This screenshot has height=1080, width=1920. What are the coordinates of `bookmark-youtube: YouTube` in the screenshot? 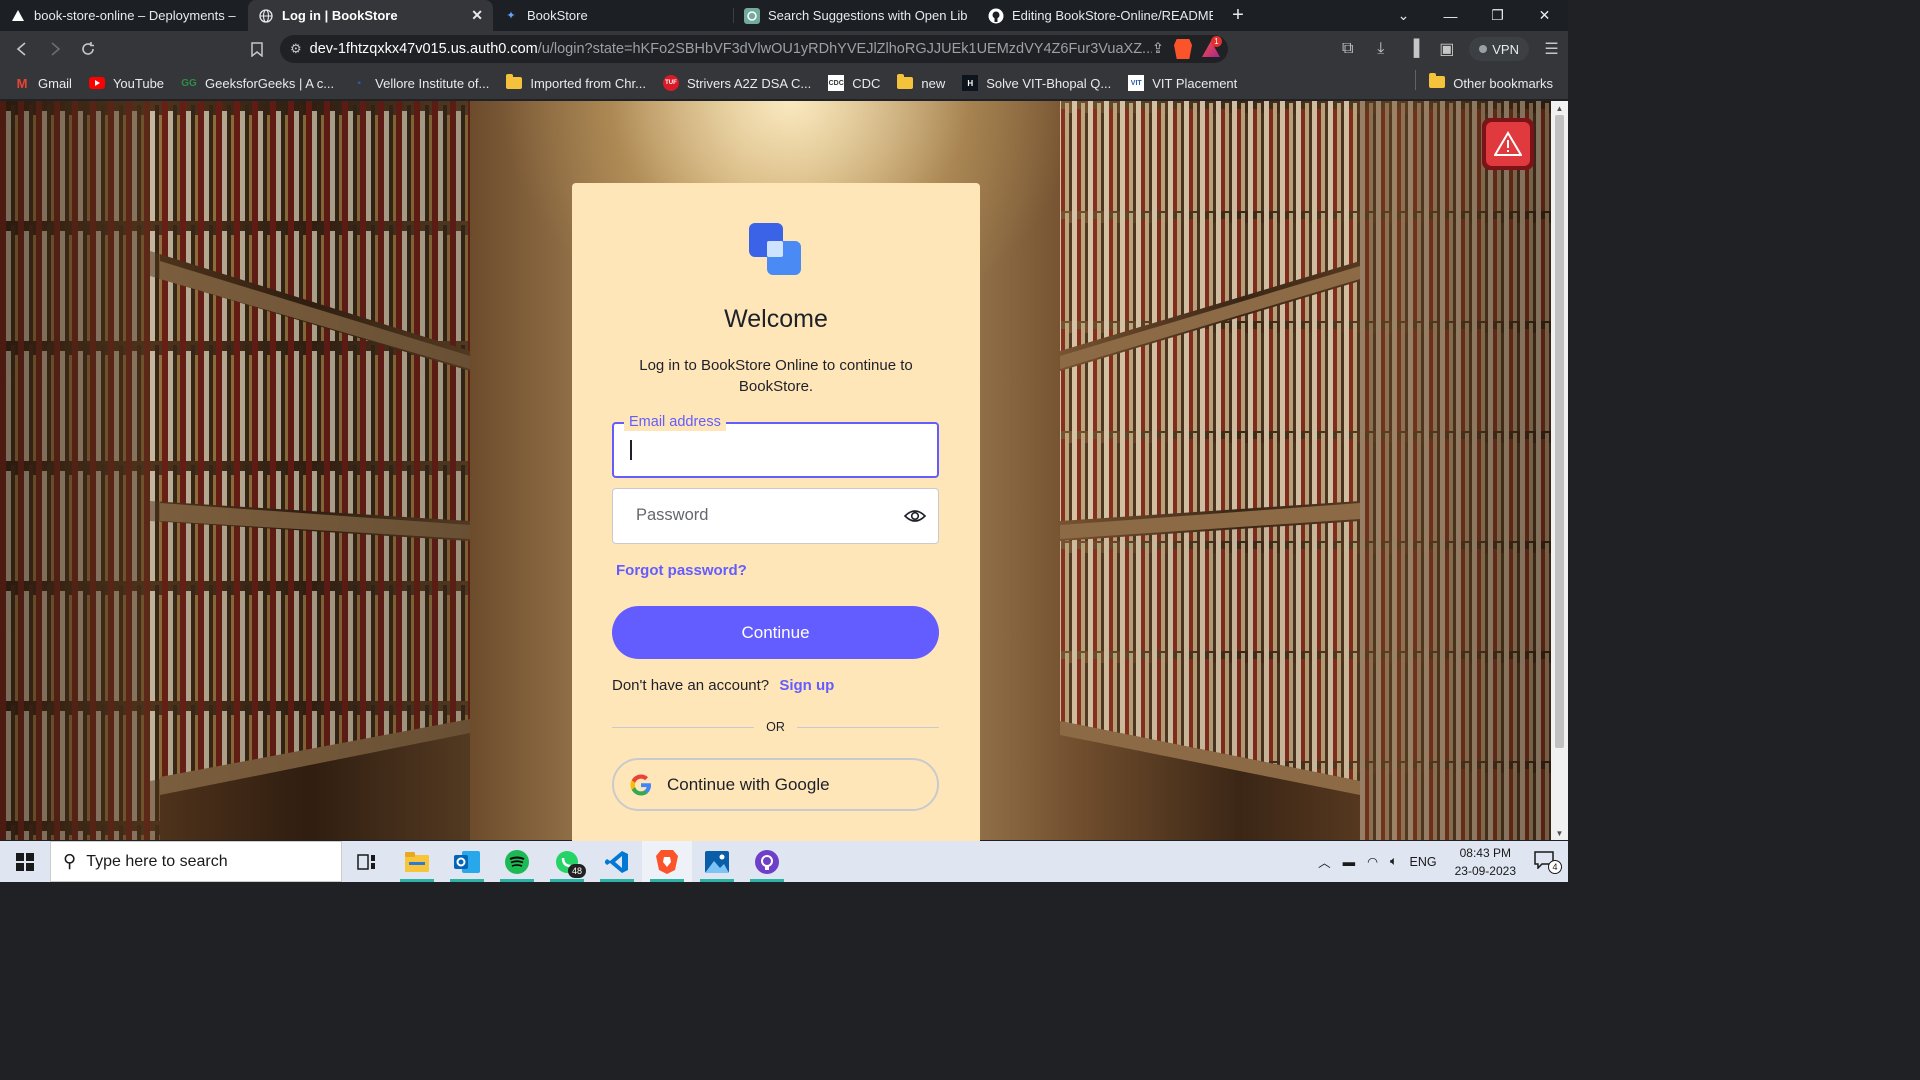 It's located at (126, 83).